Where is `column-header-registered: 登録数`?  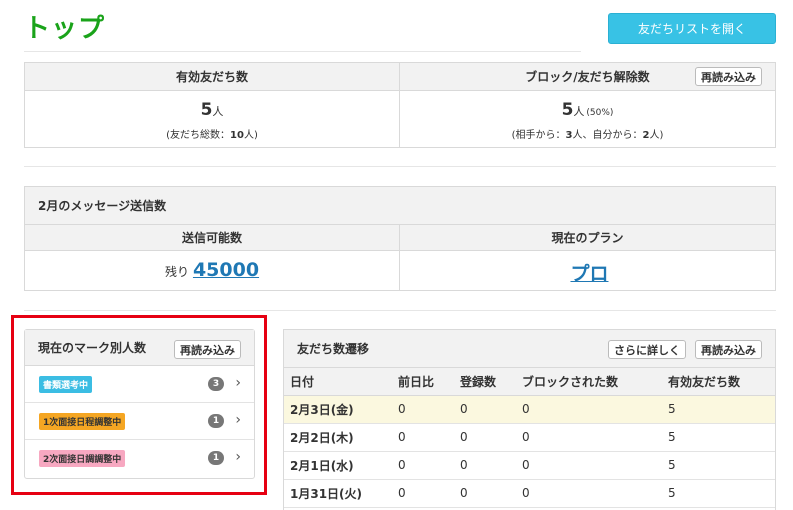 column-header-registered: 登録数 is located at coordinates (485, 382).